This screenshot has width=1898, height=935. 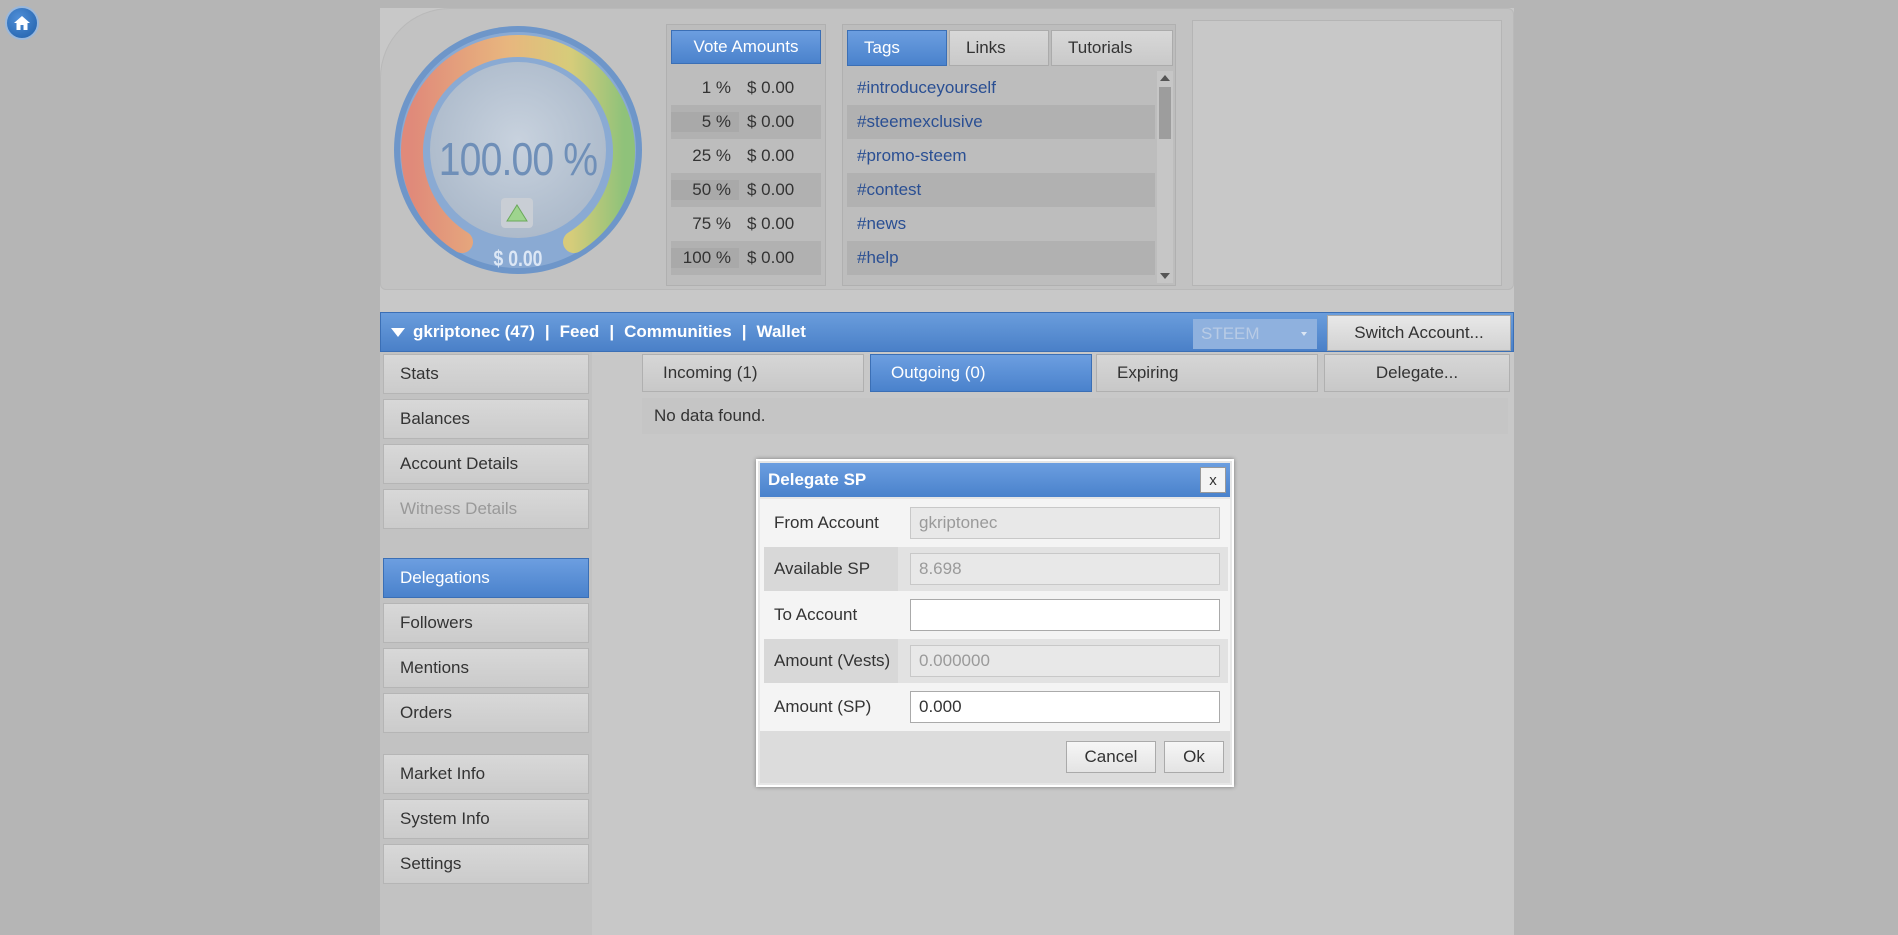 What do you see at coordinates (746, 47) in the screenshot?
I see `vote-amounts-header: Vote Amounts` at bounding box center [746, 47].